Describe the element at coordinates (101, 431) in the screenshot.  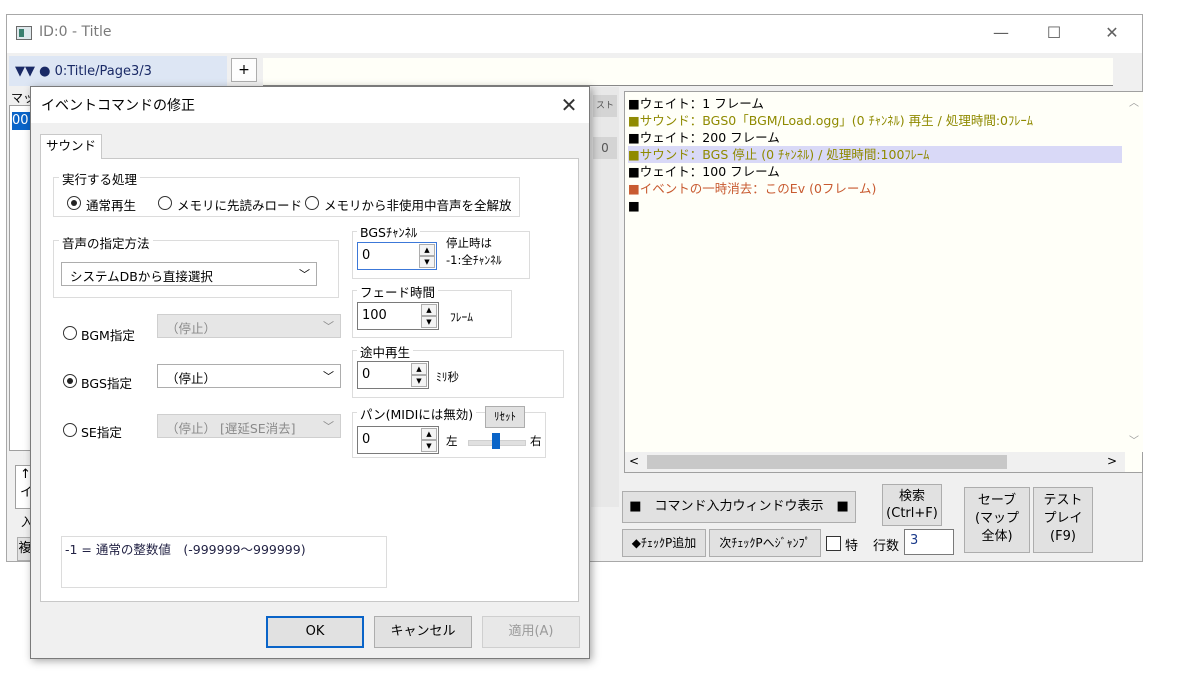
I see `se-label: SE指定` at that location.